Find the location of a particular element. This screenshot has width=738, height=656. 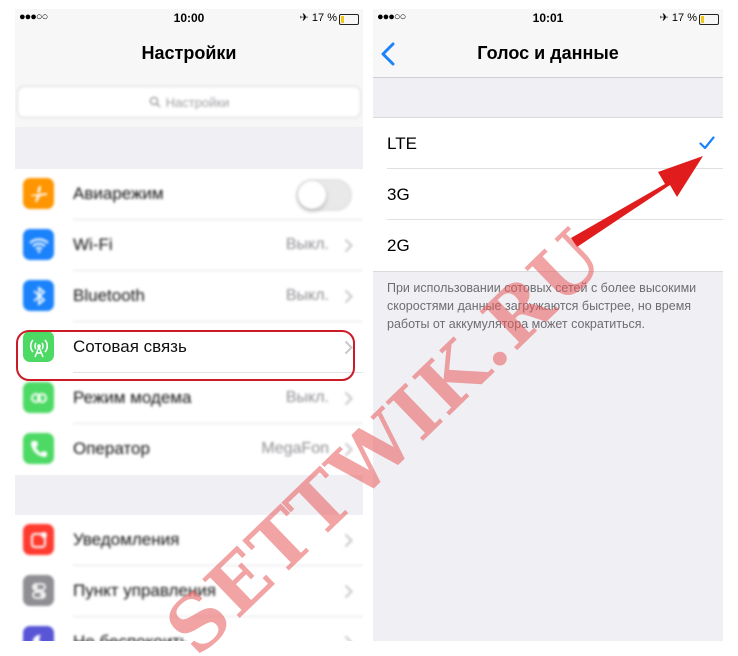

notifications-icon is located at coordinates (38, 539).